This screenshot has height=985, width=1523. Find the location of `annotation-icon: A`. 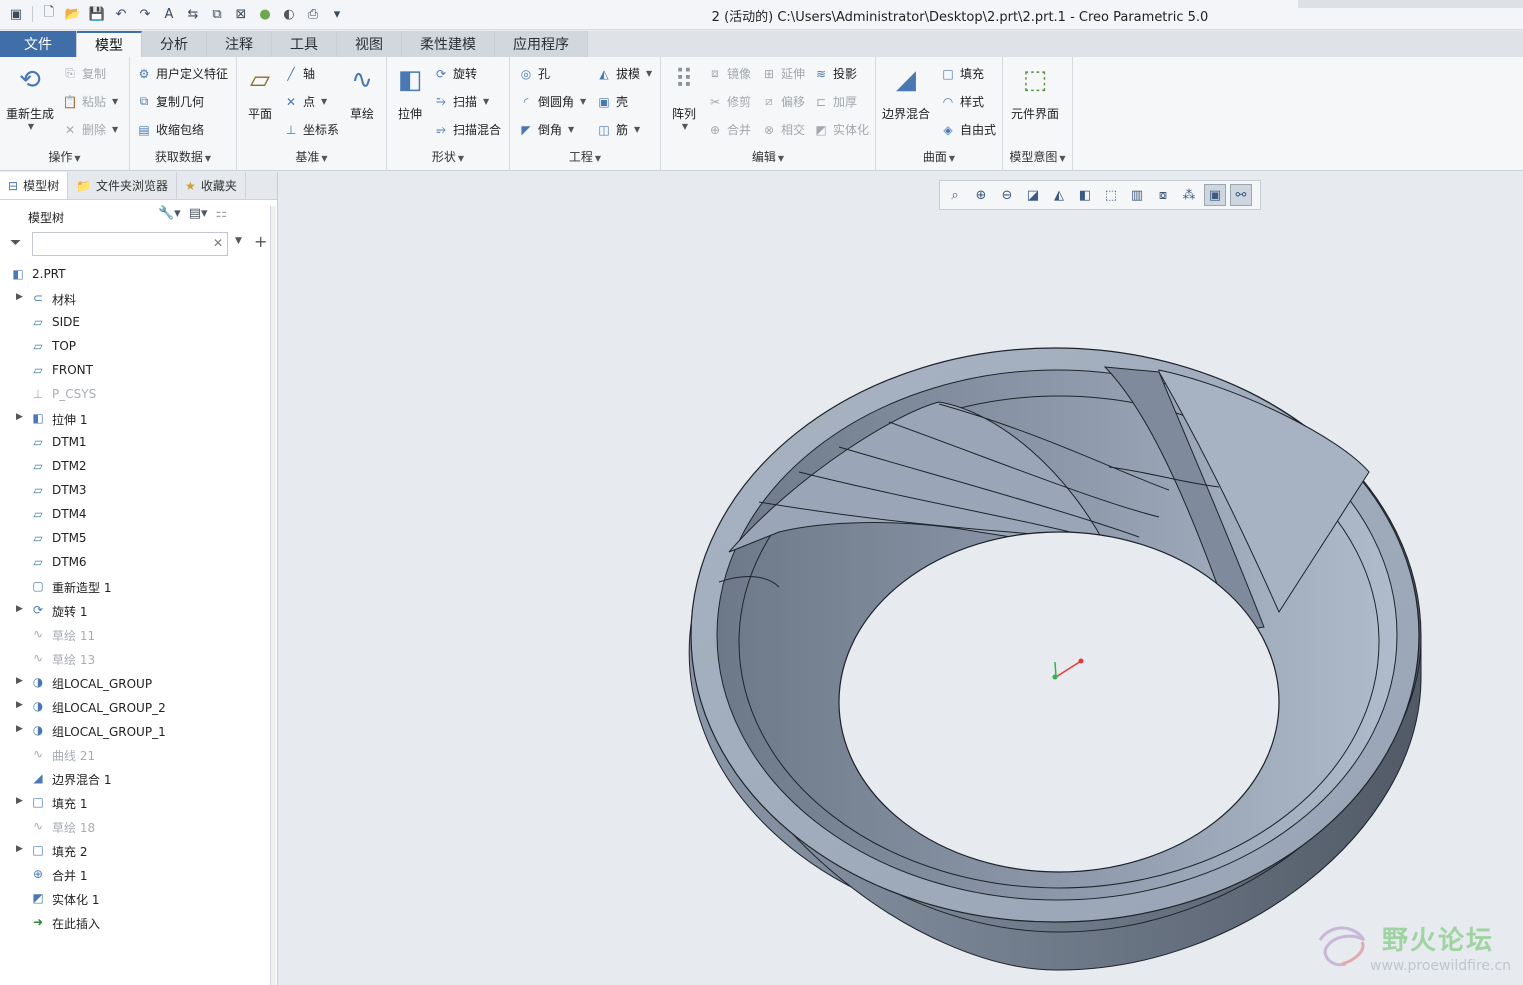

annotation-icon: A is located at coordinates (169, 14).